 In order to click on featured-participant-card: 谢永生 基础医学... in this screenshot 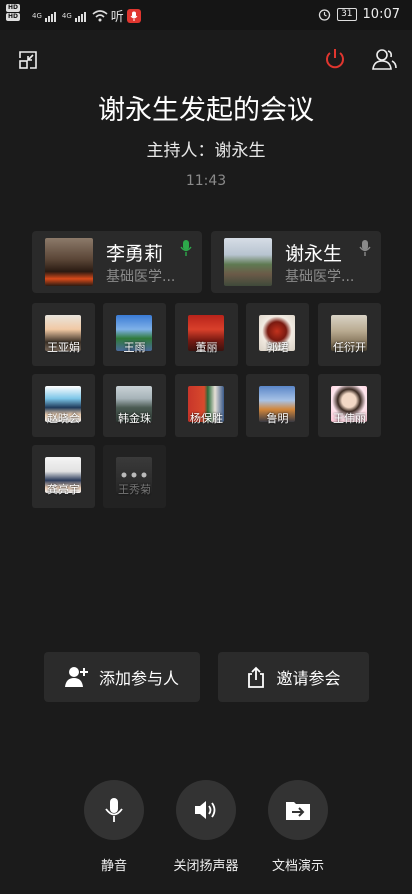, I will do `click(296, 262)`.